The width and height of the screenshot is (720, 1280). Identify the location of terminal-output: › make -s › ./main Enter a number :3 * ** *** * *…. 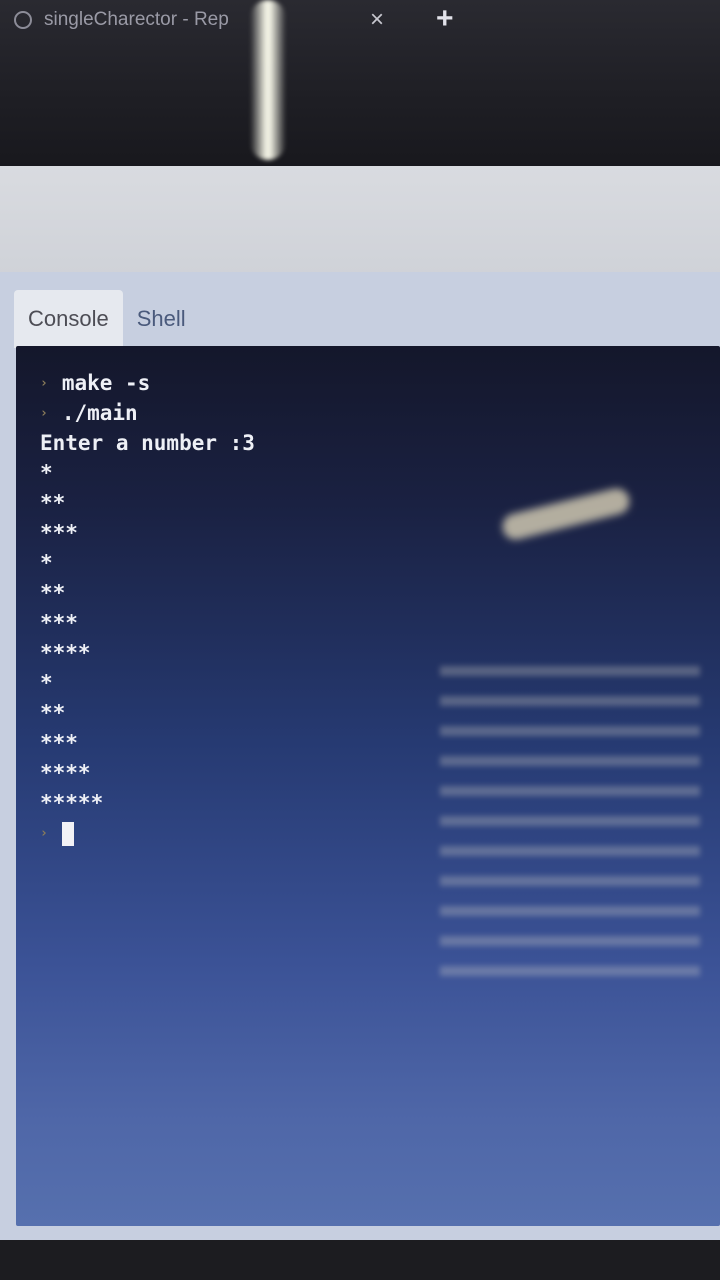
(147, 608).